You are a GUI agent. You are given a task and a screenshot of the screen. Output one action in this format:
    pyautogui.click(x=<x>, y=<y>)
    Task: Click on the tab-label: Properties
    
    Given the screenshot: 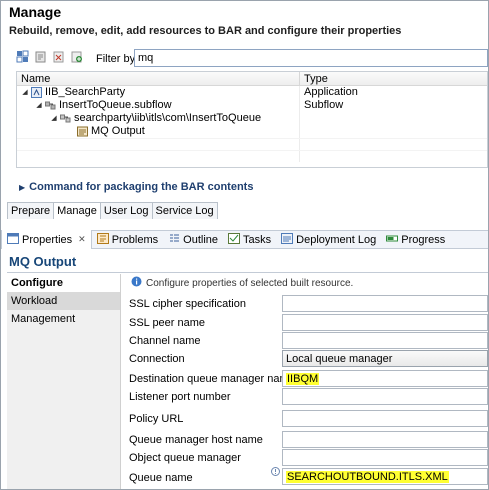 What is the action you would take?
    pyautogui.click(x=47, y=239)
    